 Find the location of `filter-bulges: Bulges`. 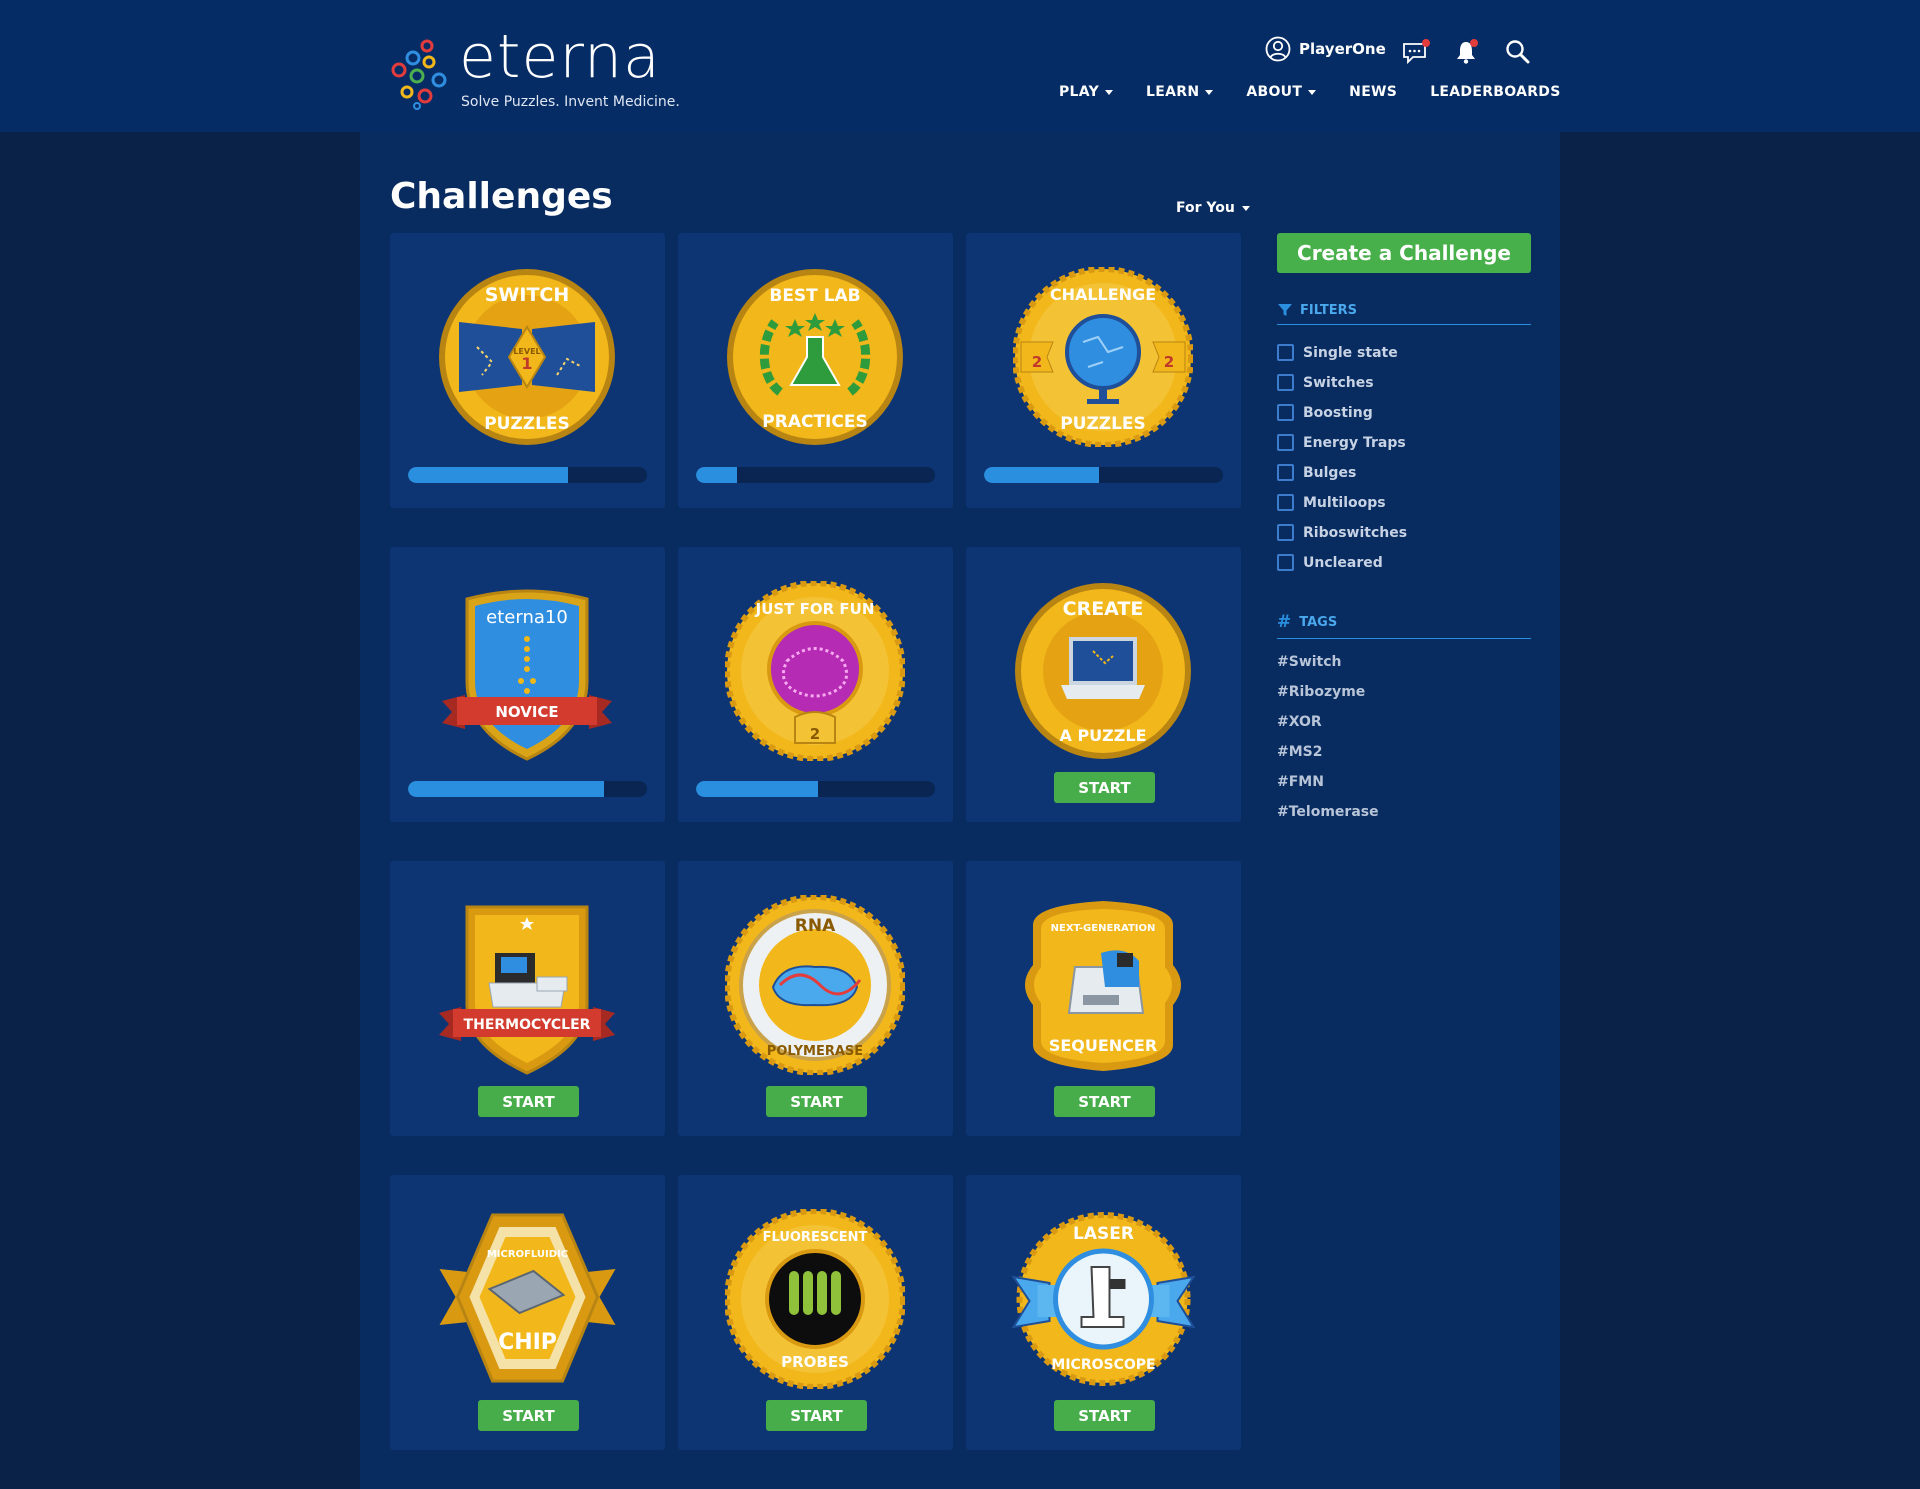

filter-bulges: Bulges is located at coordinates (1316, 472).